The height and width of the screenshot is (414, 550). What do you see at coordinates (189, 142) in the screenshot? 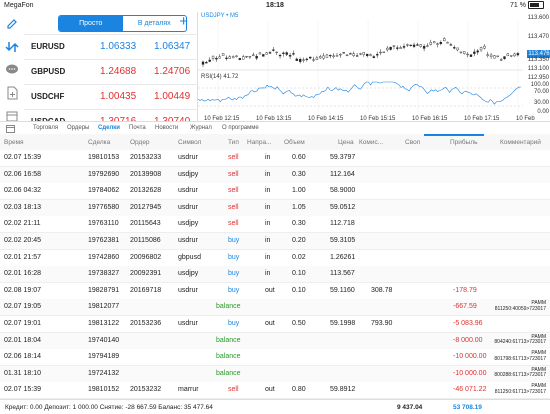
I see `column-header: Символ` at bounding box center [189, 142].